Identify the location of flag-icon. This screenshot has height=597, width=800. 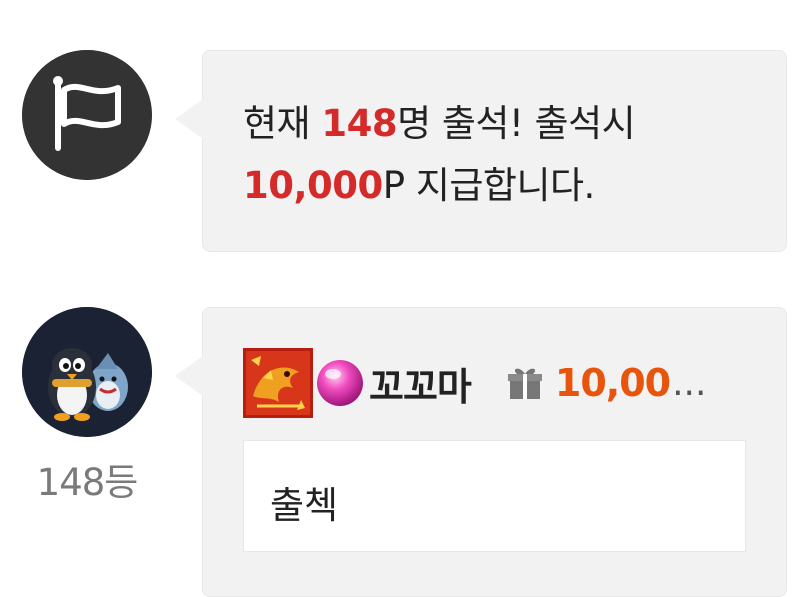
(87, 115).